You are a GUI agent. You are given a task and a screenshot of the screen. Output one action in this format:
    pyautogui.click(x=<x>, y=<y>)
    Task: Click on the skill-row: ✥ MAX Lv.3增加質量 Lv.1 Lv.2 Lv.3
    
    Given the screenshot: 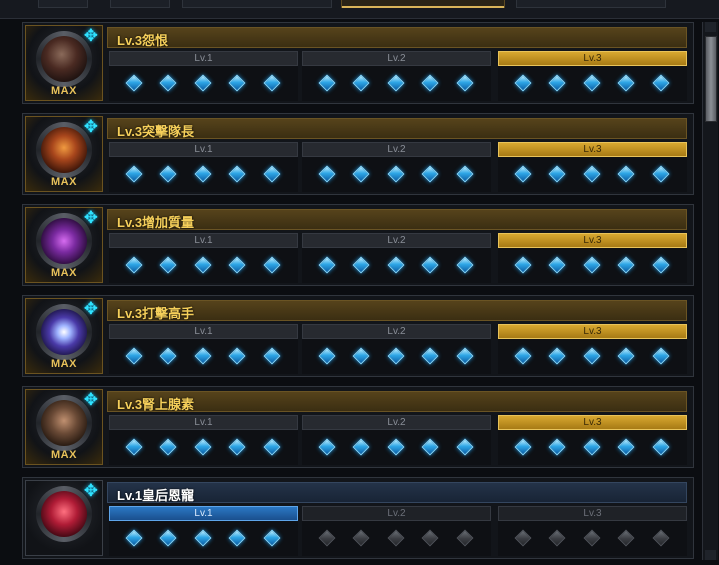 What is the action you would take?
    pyautogui.click(x=358, y=245)
    